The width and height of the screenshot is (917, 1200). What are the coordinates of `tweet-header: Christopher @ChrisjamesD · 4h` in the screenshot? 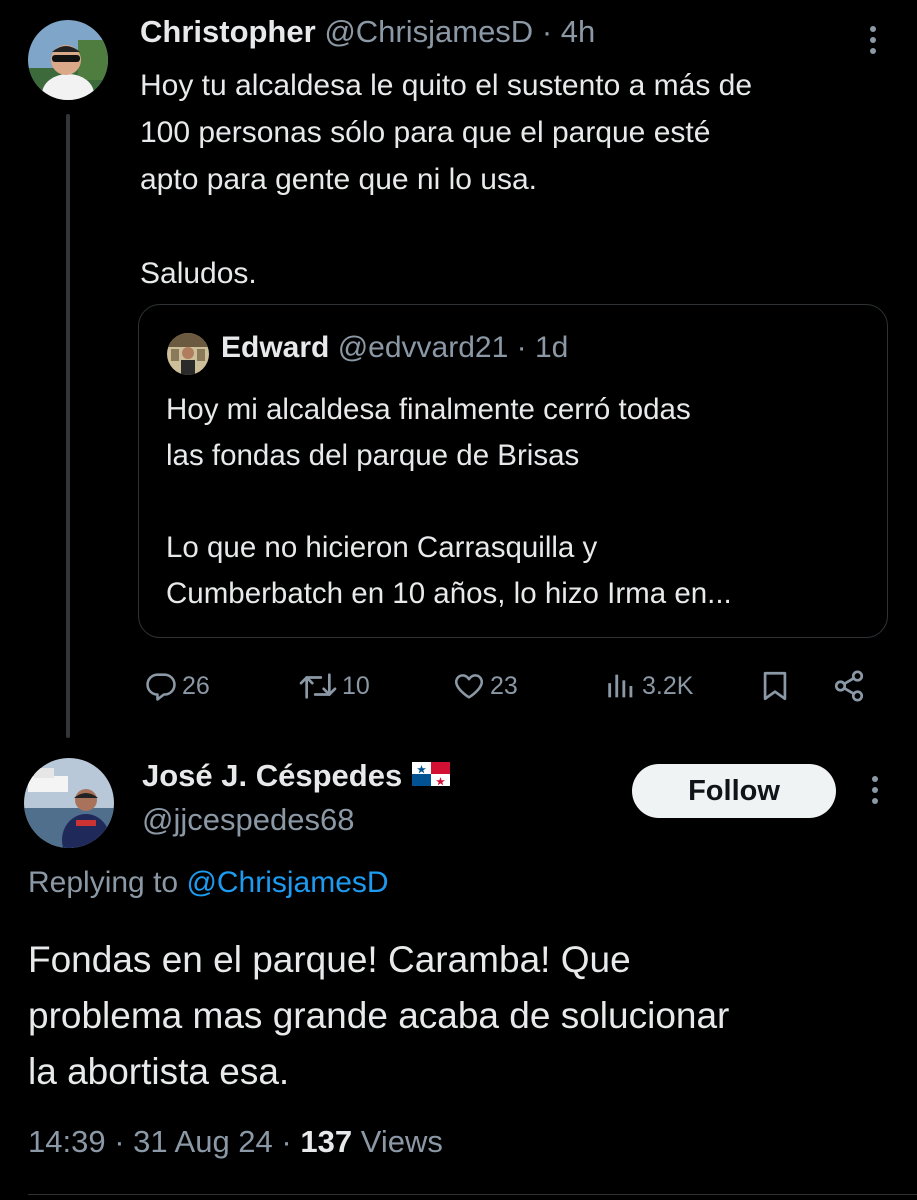 It's located at (367, 32).